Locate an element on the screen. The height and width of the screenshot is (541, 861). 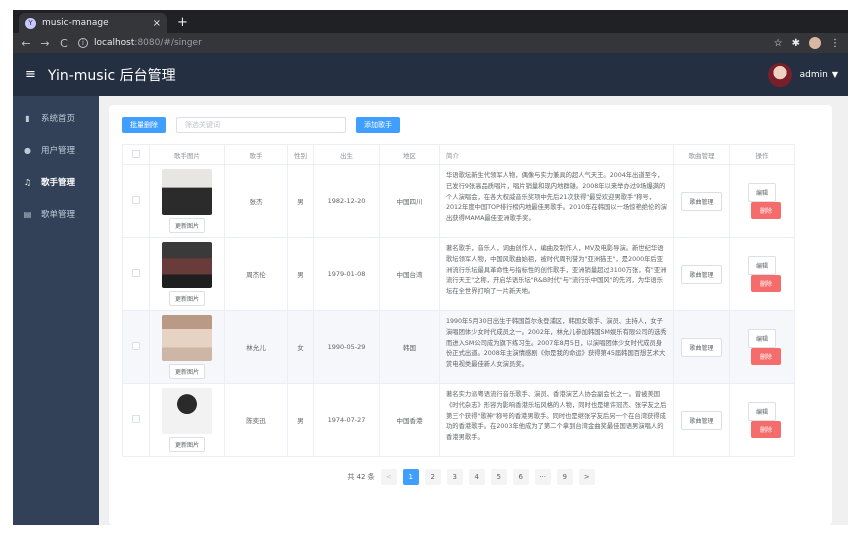
page-button: 5 is located at coordinates (498, 477).